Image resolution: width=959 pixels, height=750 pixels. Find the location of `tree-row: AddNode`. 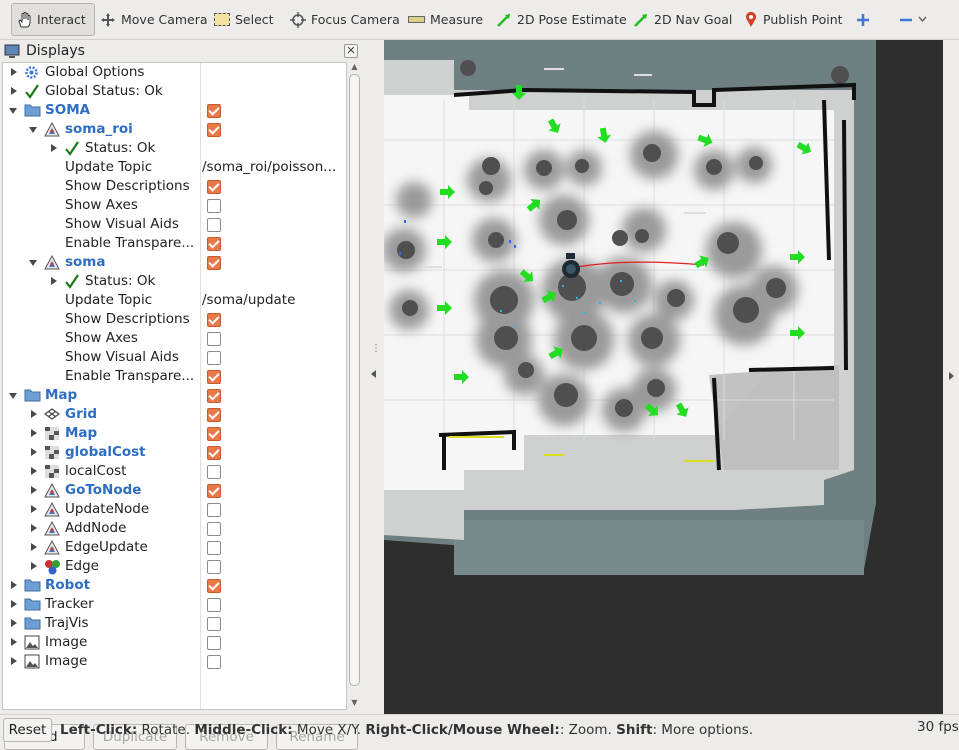

tree-row: AddNode is located at coordinates (174, 528).